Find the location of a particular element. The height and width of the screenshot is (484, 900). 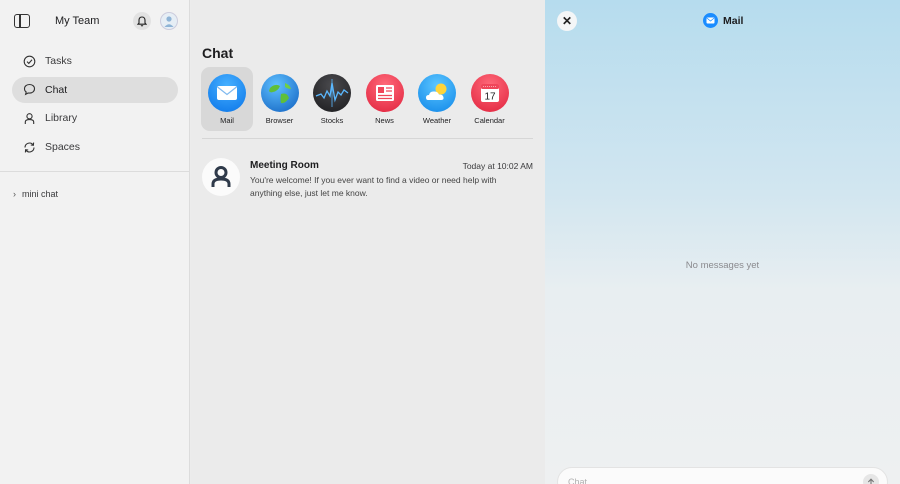

app-stocks: Stocks is located at coordinates (332, 99).